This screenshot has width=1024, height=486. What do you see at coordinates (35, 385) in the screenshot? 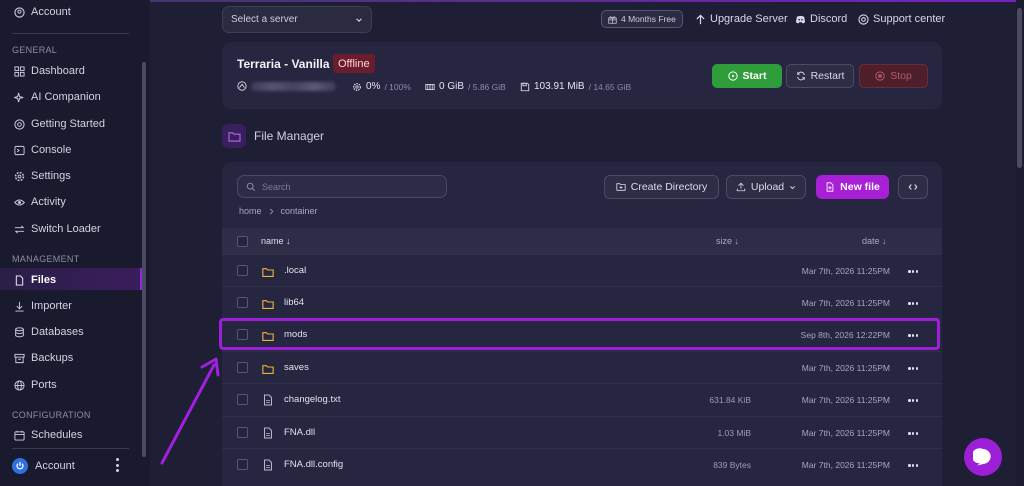
I see `sidebar-item-ports: Ports` at bounding box center [35, 385].